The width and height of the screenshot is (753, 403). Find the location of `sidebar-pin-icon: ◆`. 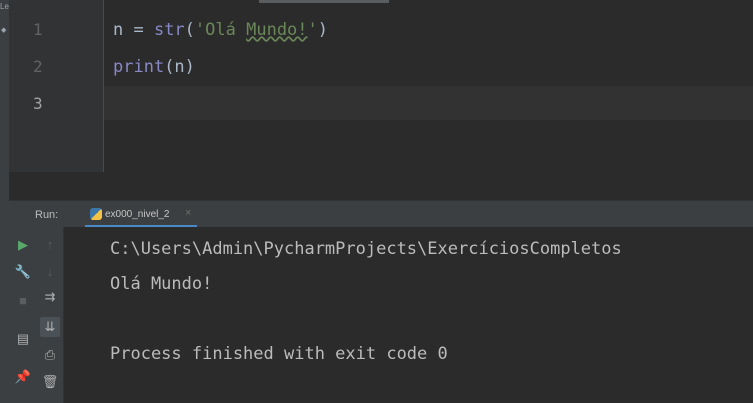

sidebar-pin-icon: ◆ is located at coordinates (3, 30).